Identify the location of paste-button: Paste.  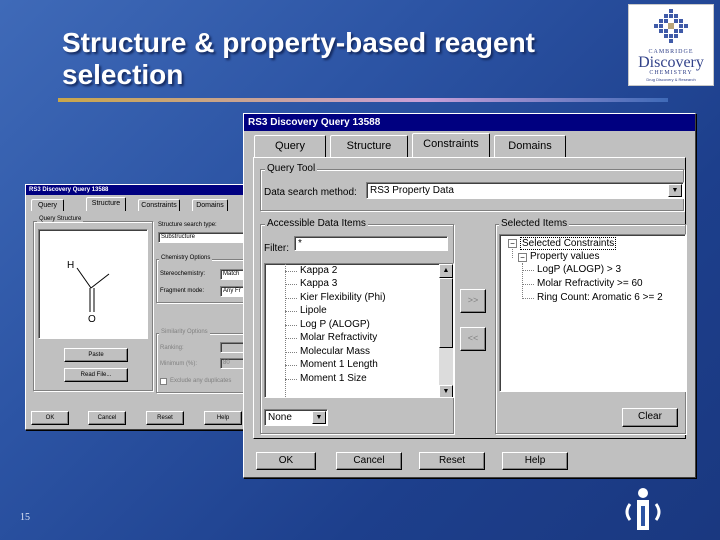
(96, 355).